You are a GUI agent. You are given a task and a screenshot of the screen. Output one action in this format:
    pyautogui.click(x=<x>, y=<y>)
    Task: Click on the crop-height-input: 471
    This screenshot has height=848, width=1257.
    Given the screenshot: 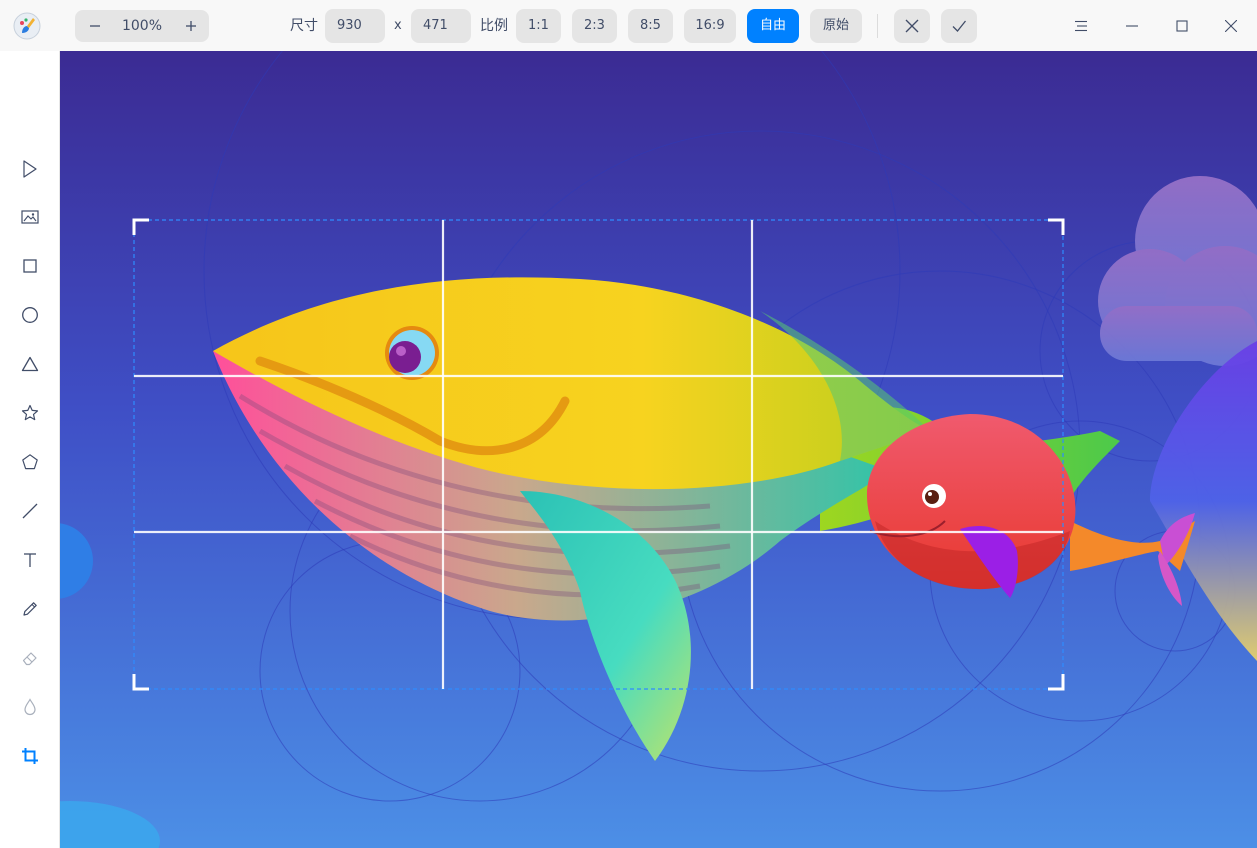 What is the action you would take?
    pyautogui.click(x=441, y=26)
    